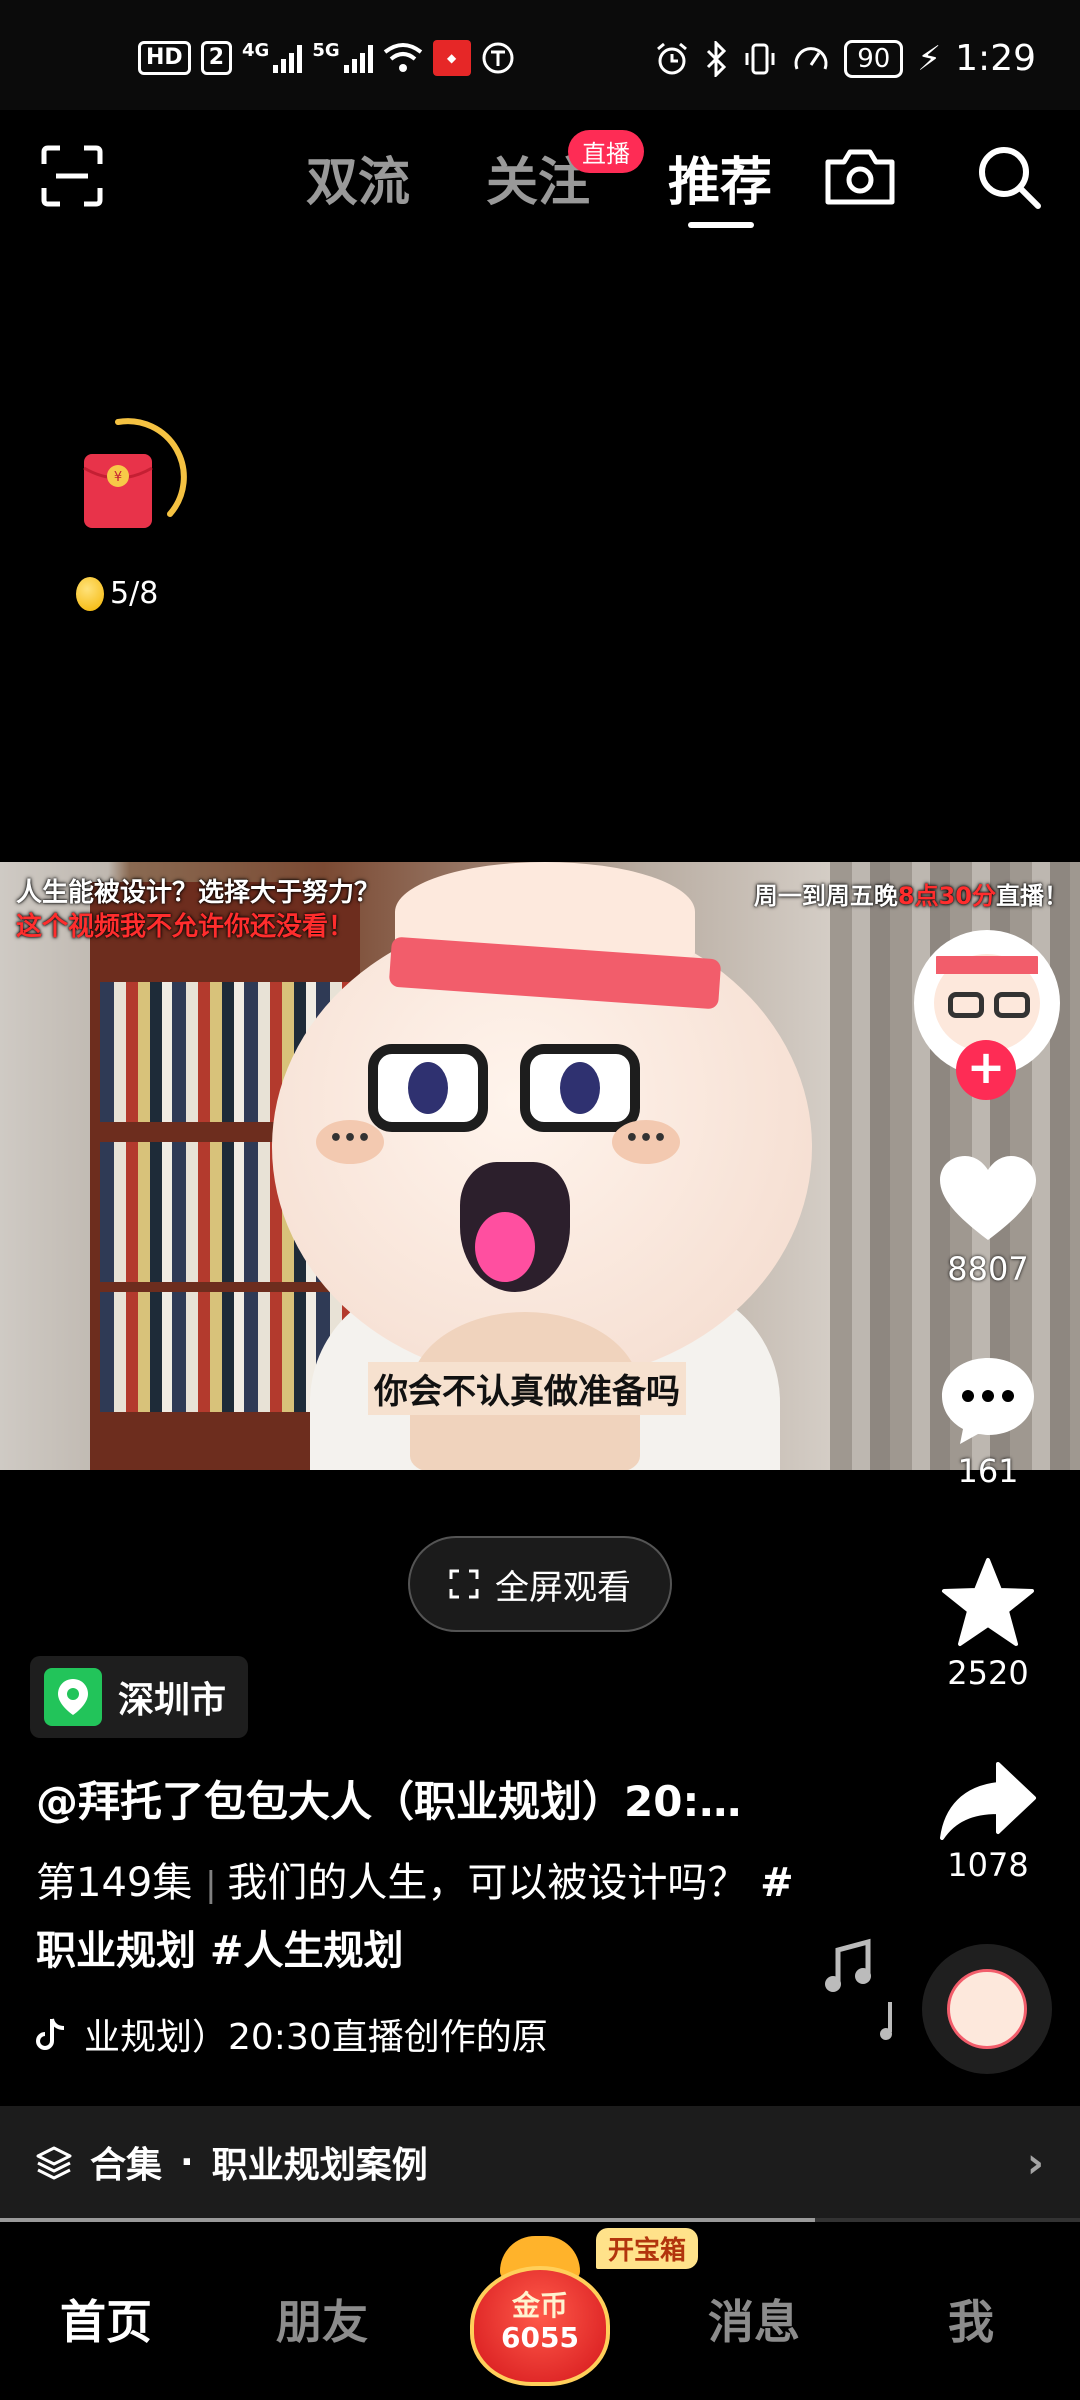 The height and width of the screenshot is (2400, 1080). I want to click on comment-button: 161, so click(988, 1422).